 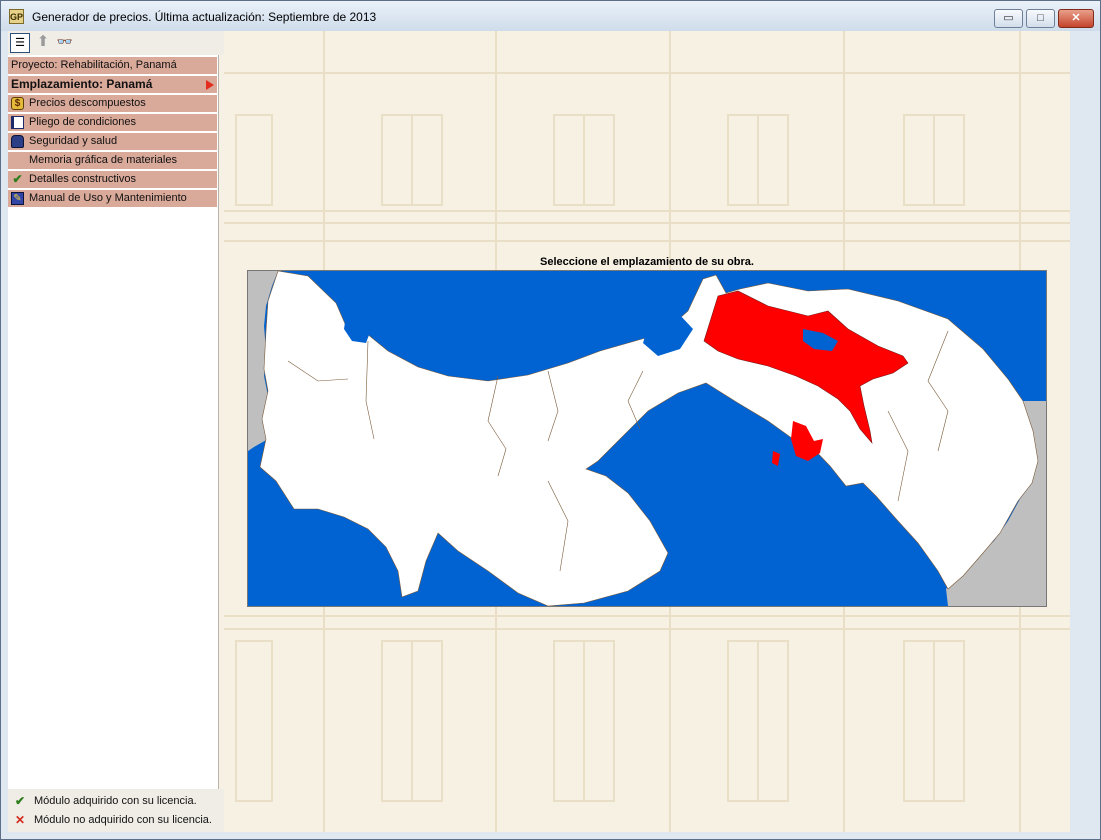 What do you see at coordinates (123, 820) in the screenshot?
I see `legend-not-acquired-text: Módulo no adquirido con su licencia.` at bounding box center [123, 820].